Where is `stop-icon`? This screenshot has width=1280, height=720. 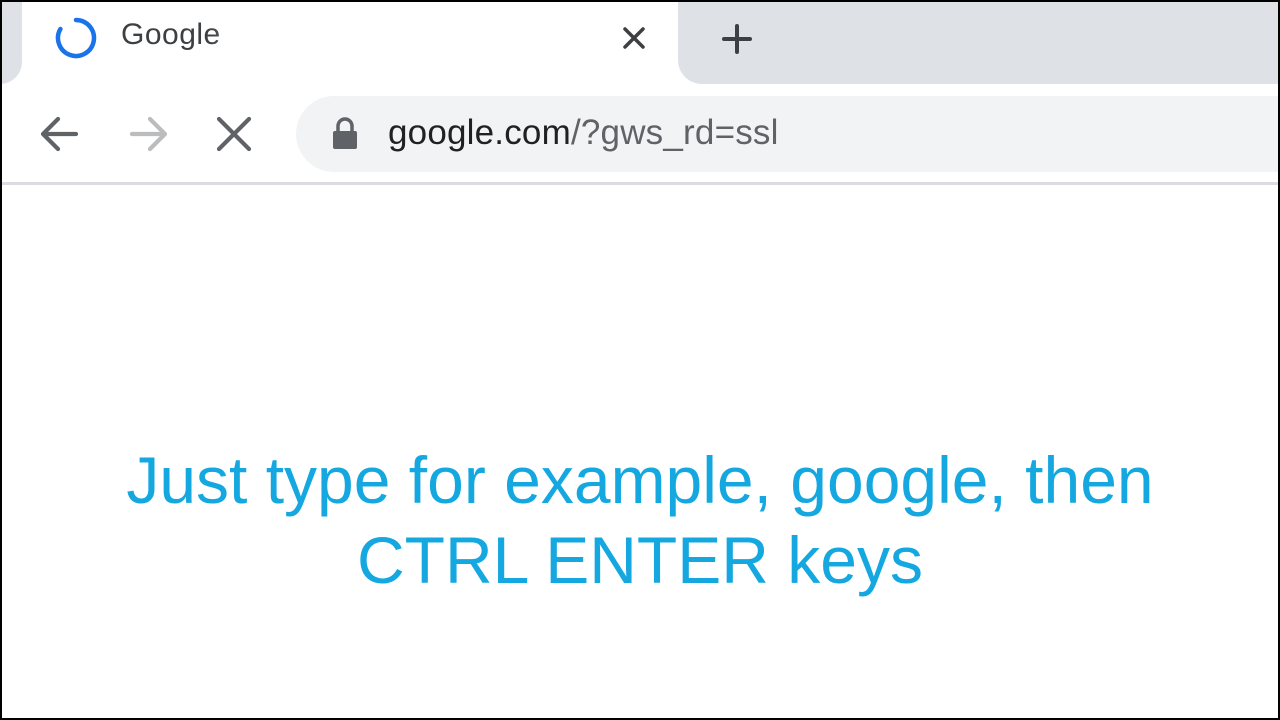 stop-icon is located at coordinates (234, 134).